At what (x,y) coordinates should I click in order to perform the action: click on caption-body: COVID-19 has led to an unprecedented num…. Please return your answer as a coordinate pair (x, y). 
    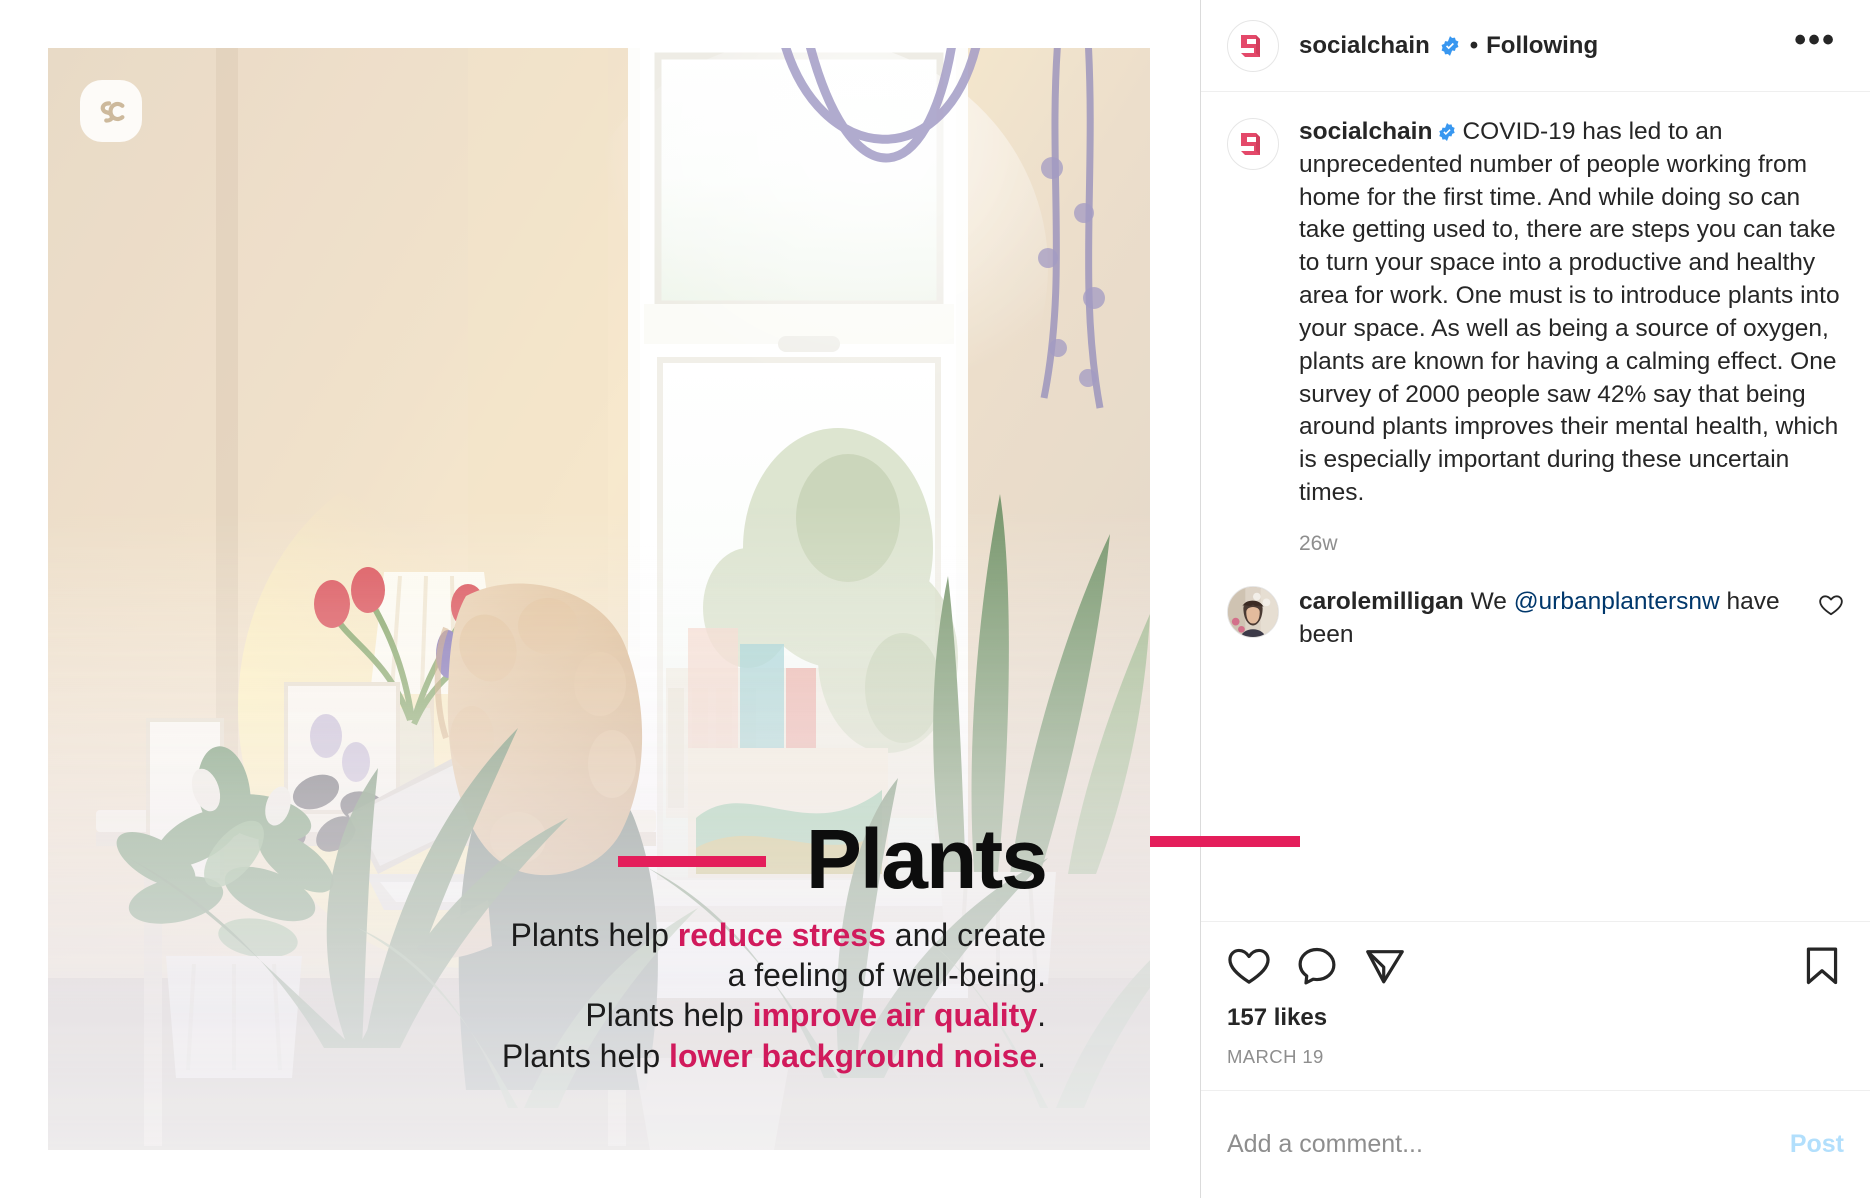
    Looking at the image, I should click on (1569, 312).